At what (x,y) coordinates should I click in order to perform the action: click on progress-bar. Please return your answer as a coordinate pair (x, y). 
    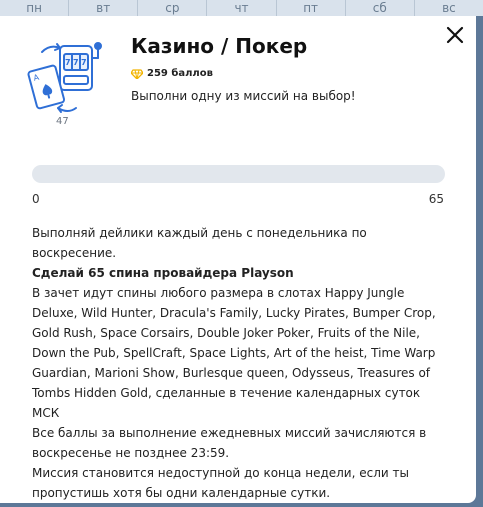
    Looking at the image, I should click on (238, 174).